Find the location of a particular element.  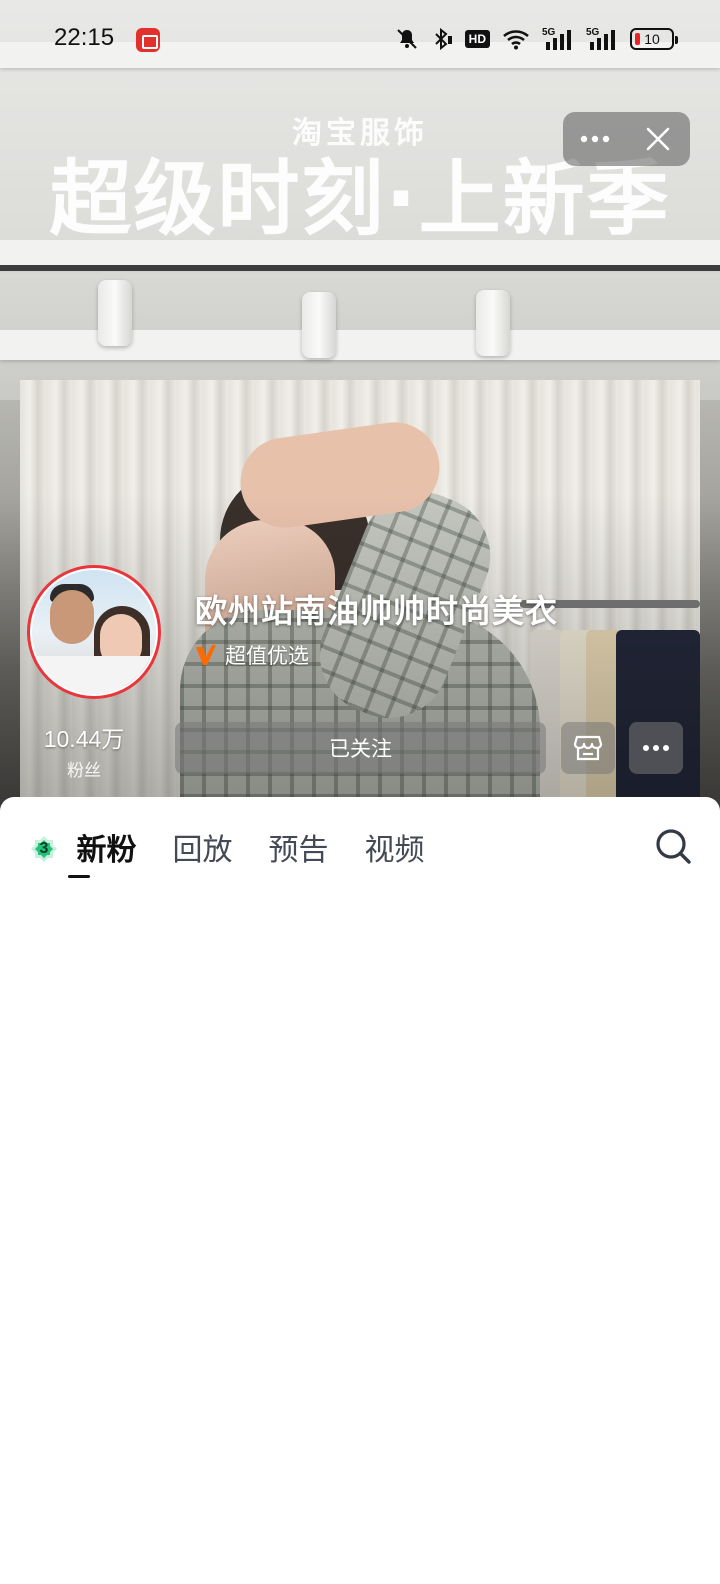

tab-label: 视频 is located at coordinates (394, 850).